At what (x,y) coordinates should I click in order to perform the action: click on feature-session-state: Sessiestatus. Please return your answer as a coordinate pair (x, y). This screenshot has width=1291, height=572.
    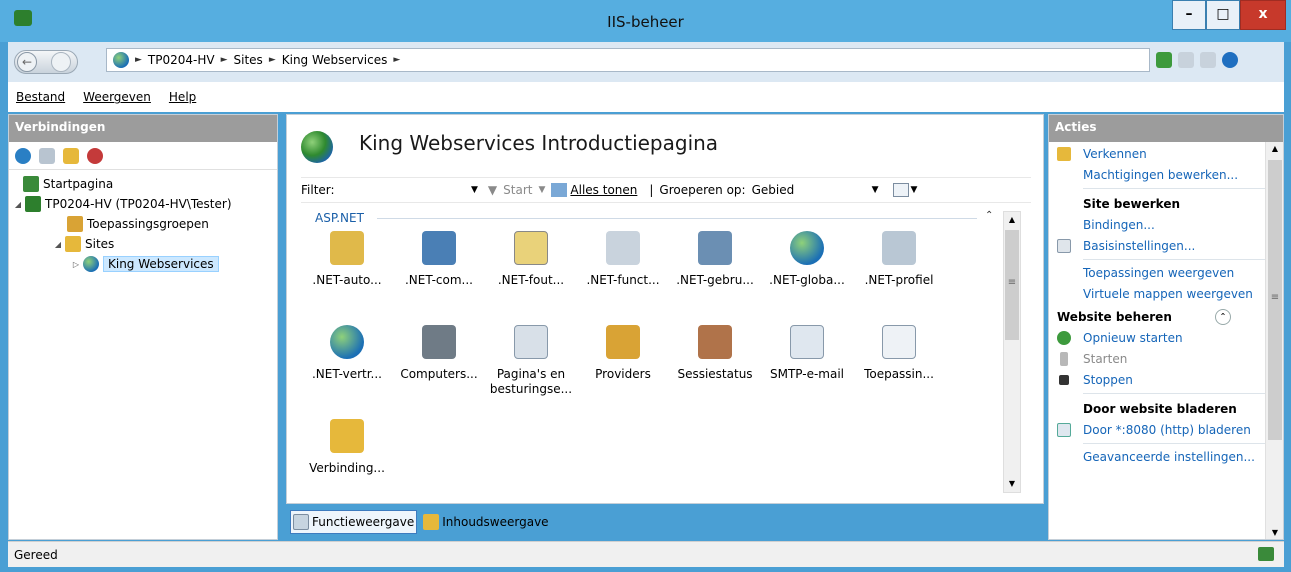
    Looking at the image, I should click on (715, 353).